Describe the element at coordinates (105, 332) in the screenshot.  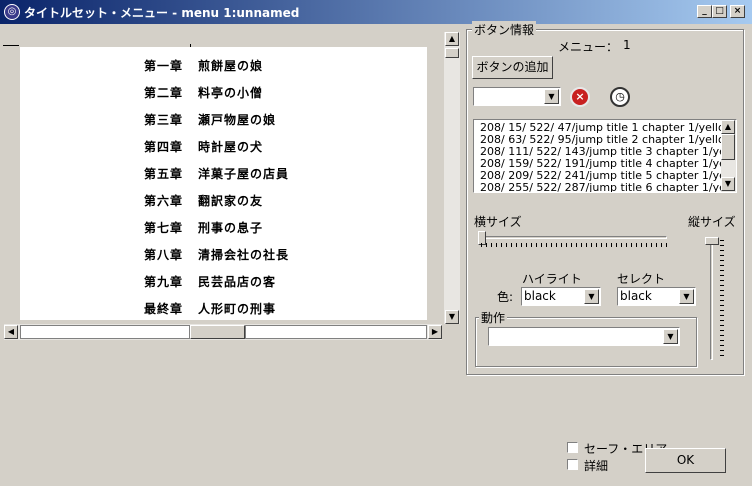
I see `horizontal-scroll-track-left` at that location.